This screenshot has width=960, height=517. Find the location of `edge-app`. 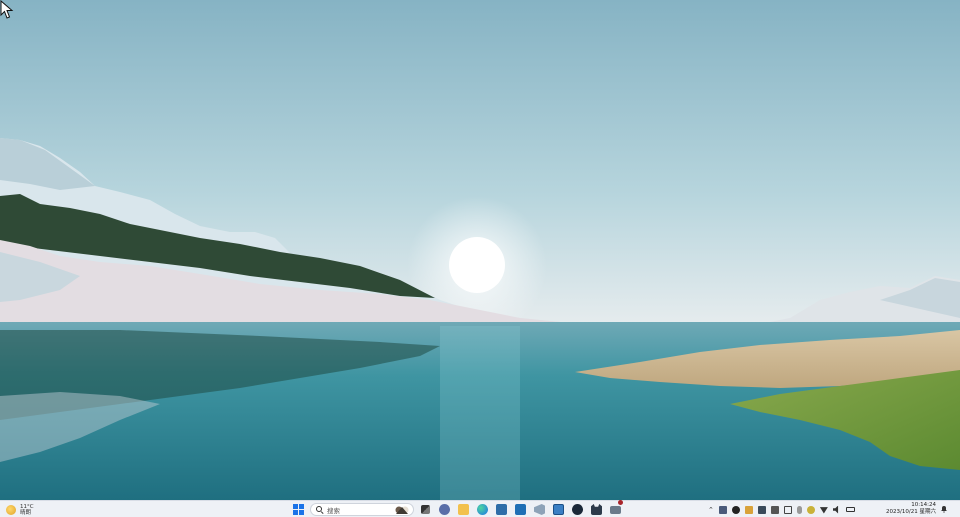

edge-app is located at coordinates (482, 509).